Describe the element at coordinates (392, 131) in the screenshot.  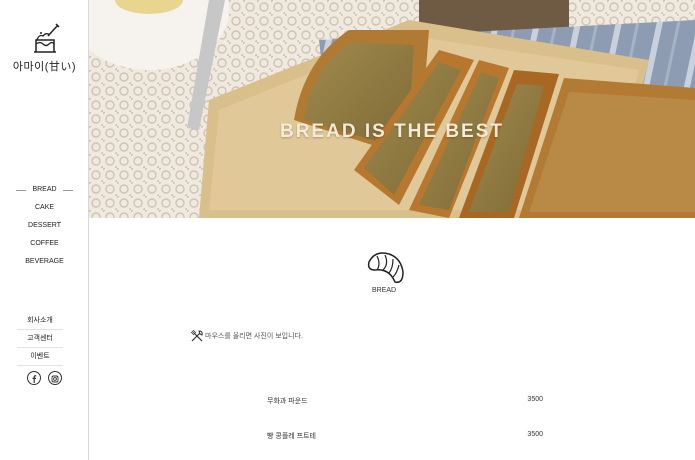
I see `hero-title: BREAD IS THE BEST` at that location.